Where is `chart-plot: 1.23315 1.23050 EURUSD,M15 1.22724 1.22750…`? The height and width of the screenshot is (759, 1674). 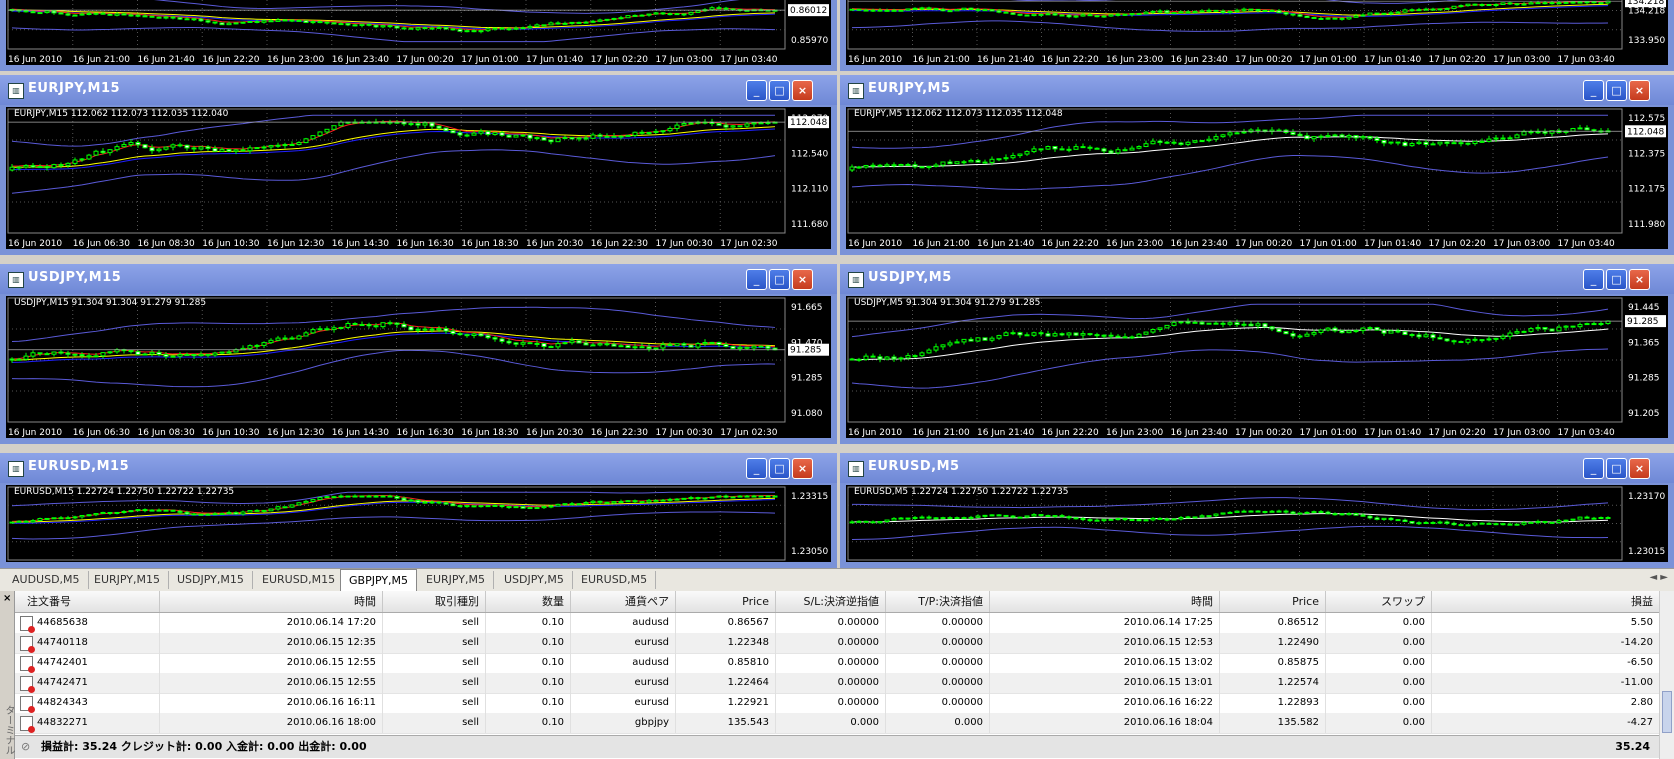 chart-plot: 1.23315 1.23050 EURUSD,M15 1.22724 1.22750… is located at coordinates (418, 523).